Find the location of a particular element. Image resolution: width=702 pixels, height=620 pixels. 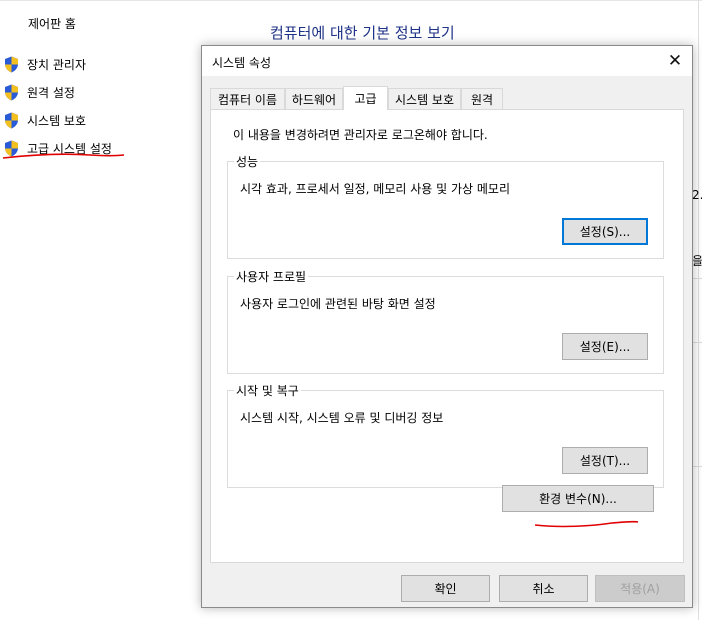

tab-advanced: 고급 is located at coordinates (365, 98).